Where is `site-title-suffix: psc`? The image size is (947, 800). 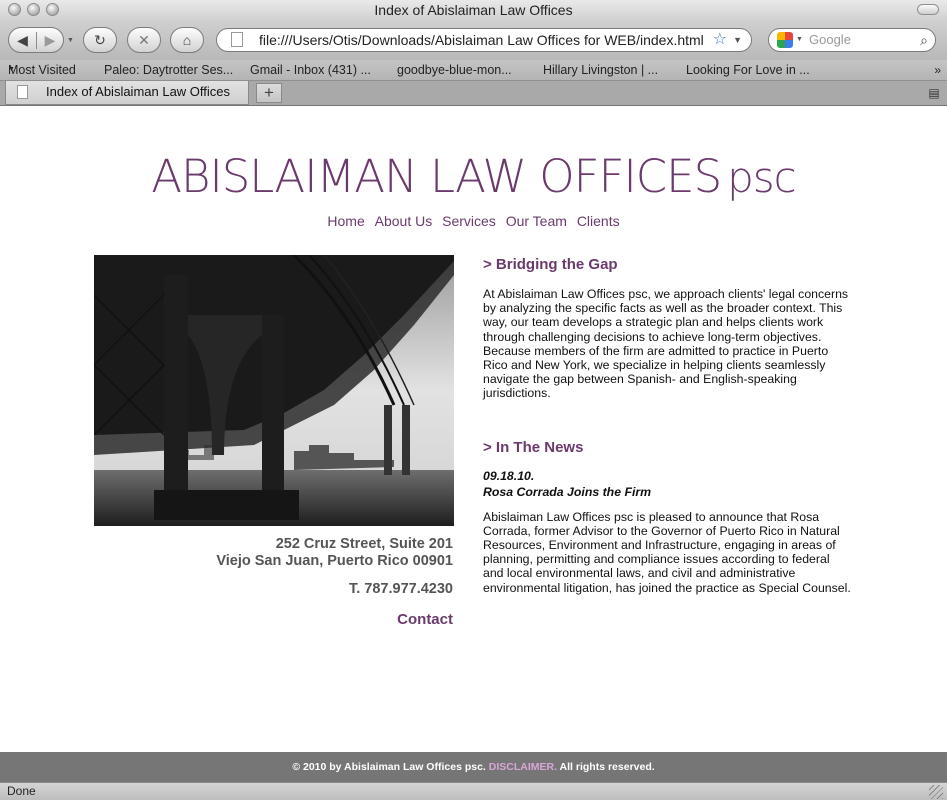 site-title-suffix: psc is located at coordinates (762, 177).